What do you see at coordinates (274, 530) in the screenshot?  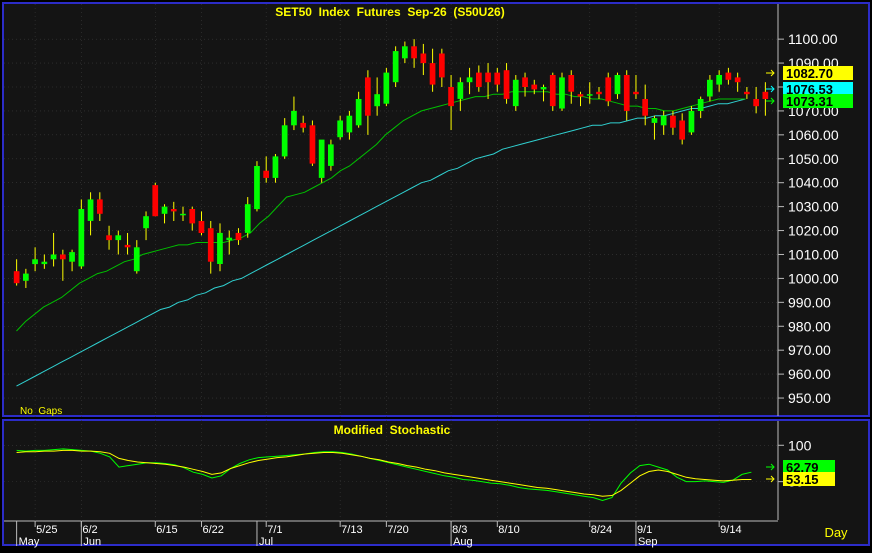 I see `date-tick-label: 7/1` at bounding box center [274, 530].